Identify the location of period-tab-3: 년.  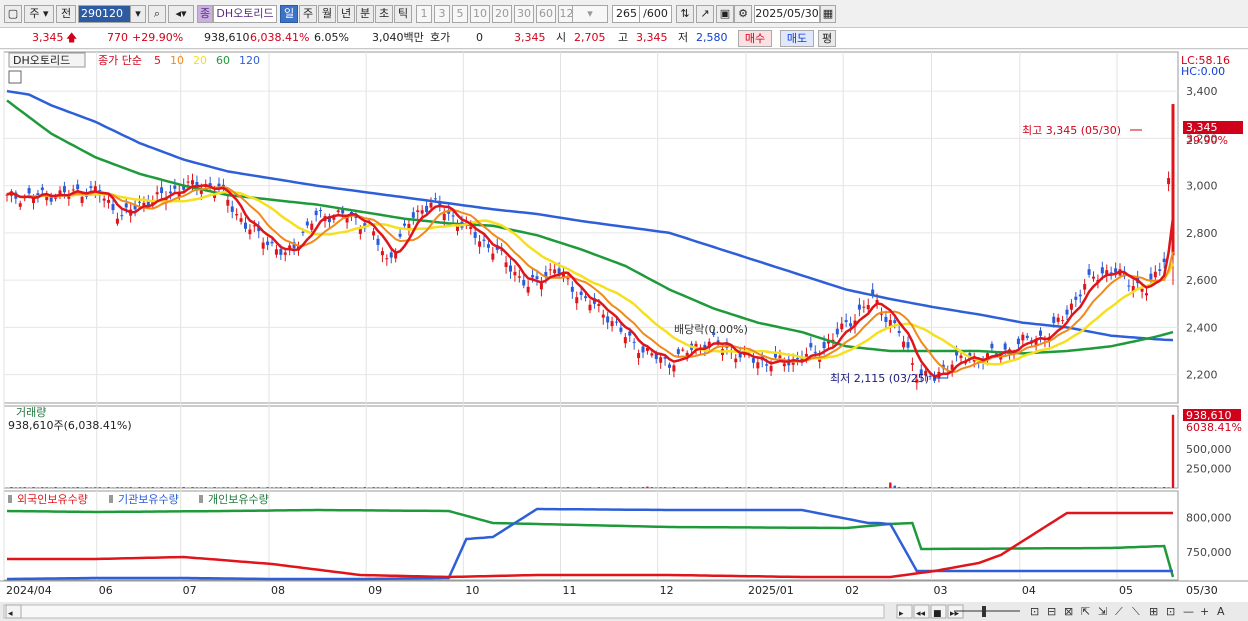
(346, 14).